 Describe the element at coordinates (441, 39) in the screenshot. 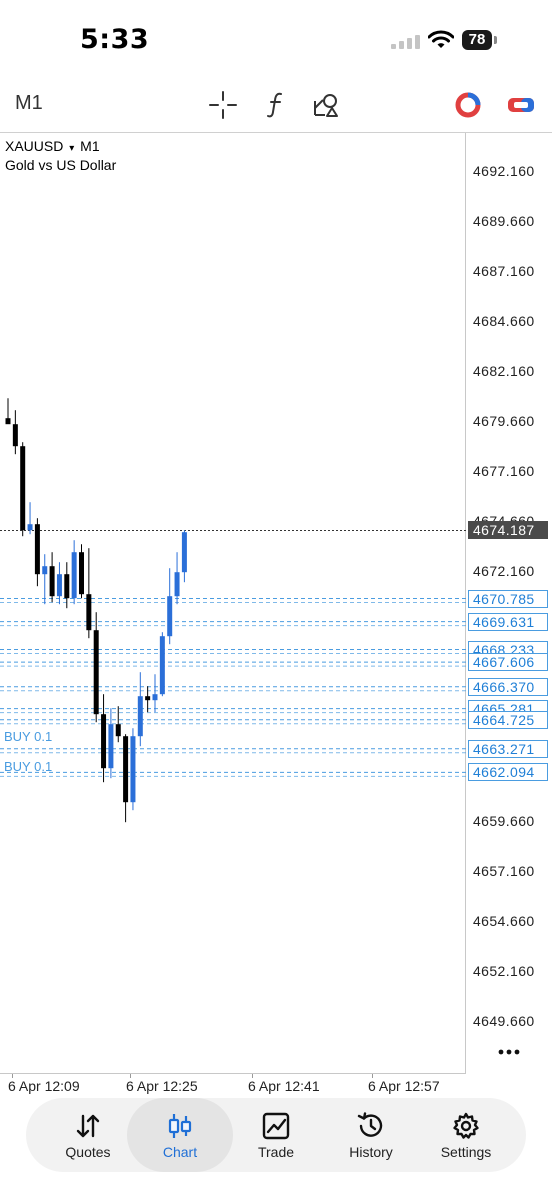

I see `wifi-icon` at that location.